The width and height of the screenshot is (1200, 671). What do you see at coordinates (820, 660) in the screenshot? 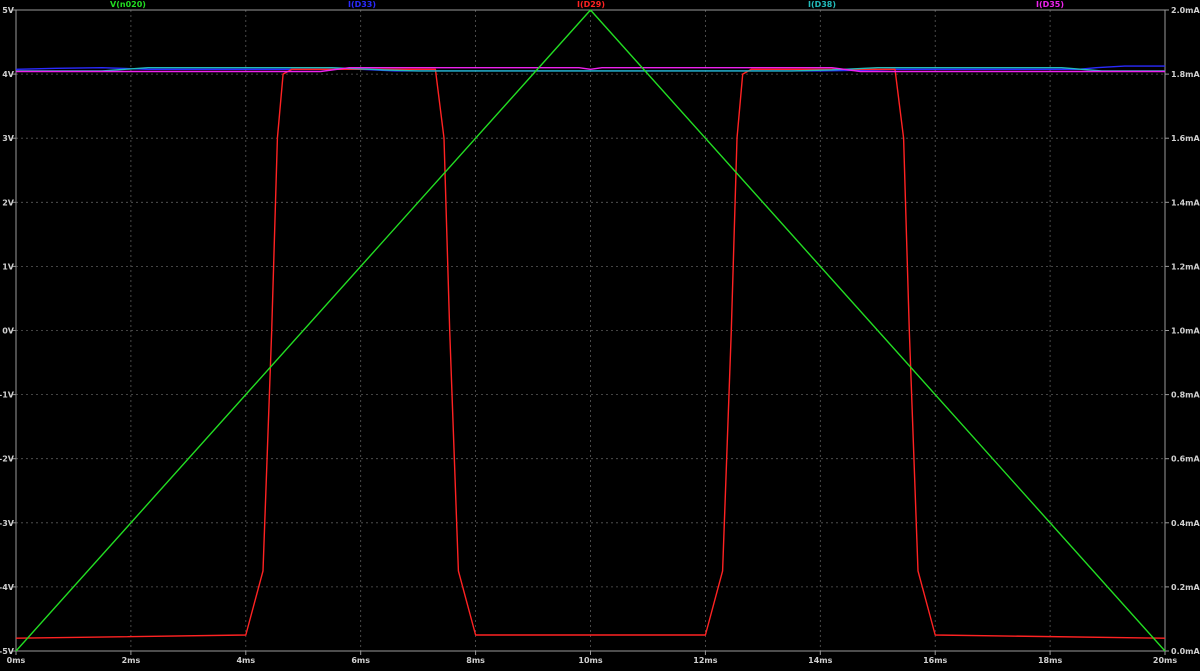
I see `x-tick-label: 14ms` at bounding box center [820, 660].